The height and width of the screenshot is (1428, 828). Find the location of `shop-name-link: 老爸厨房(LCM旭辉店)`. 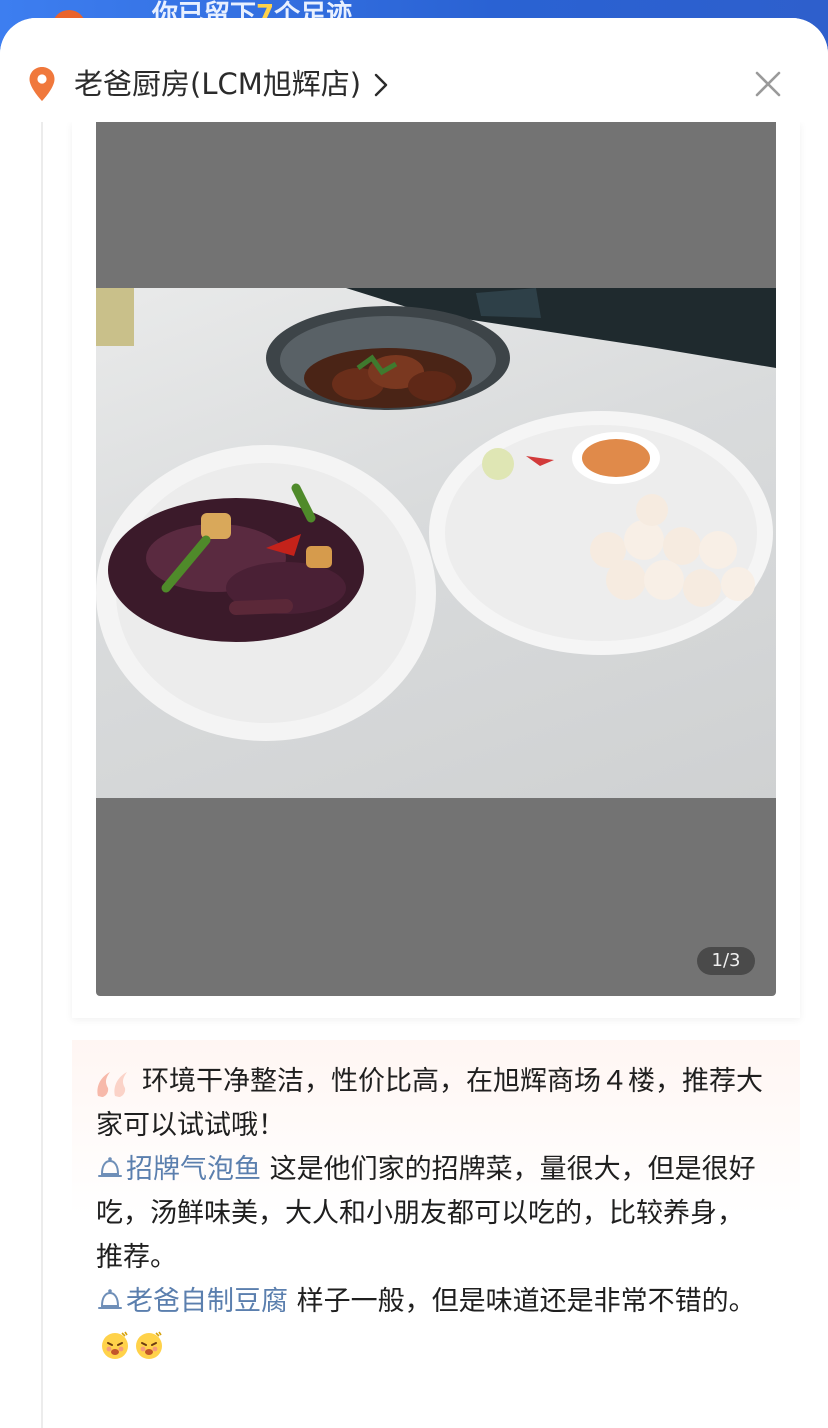

shop-name-link: 老爸厨房(LCM旭辉店) is located at coordinates (217, 84).